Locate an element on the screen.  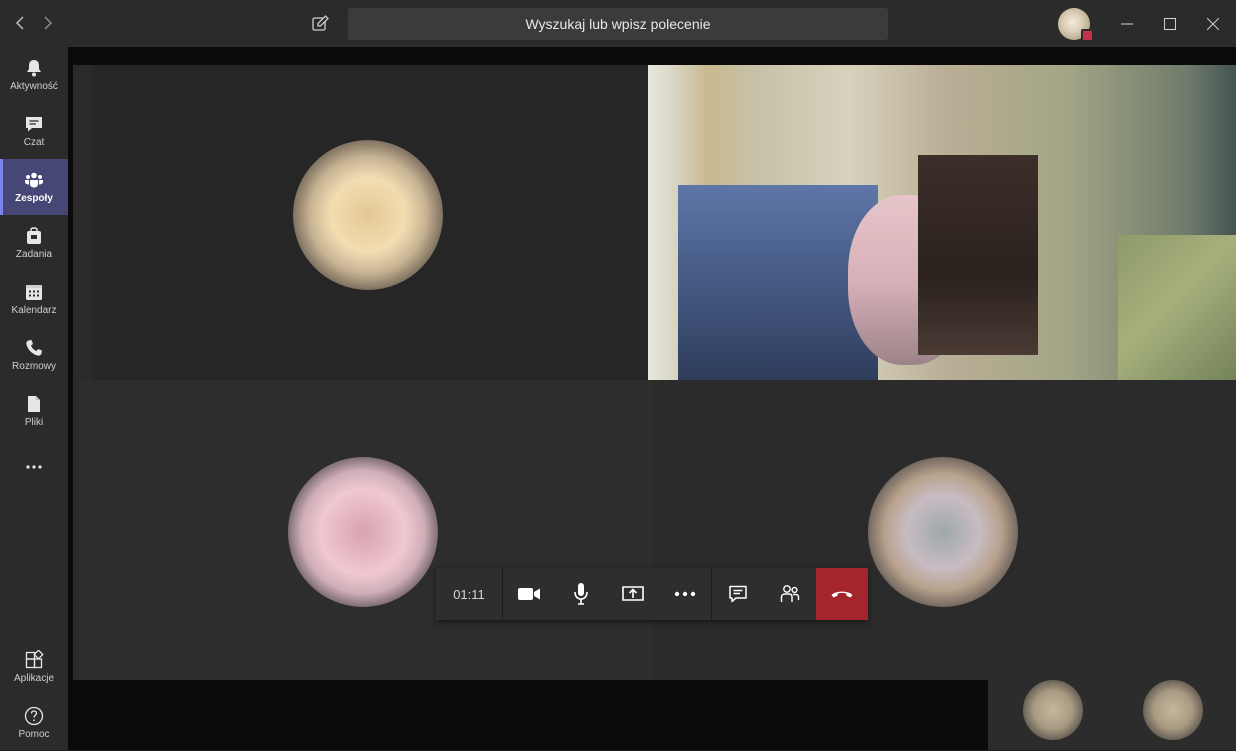
file-icon is located at coordinates (34, 404).